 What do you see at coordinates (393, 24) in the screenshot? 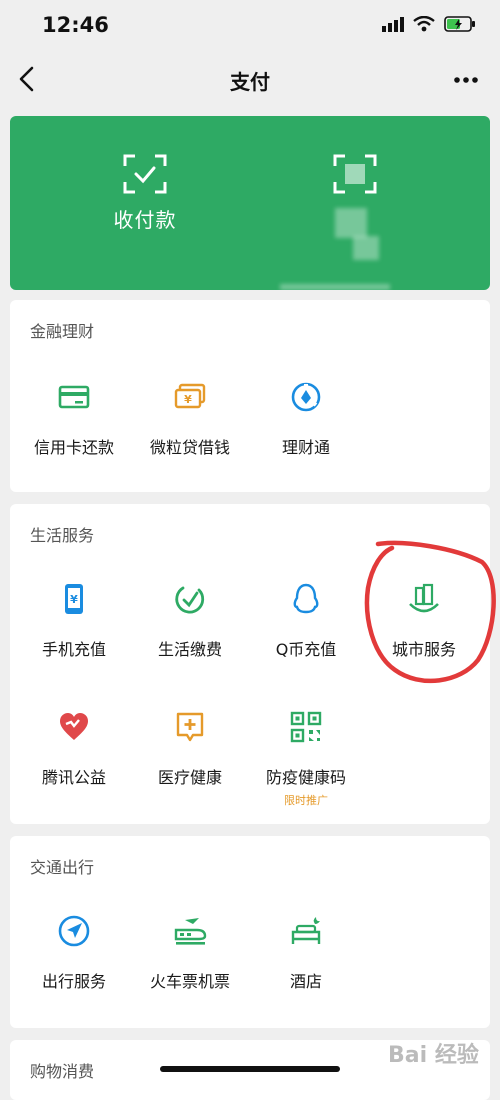
I see `signal-icon` at bounding box center [393, 24].